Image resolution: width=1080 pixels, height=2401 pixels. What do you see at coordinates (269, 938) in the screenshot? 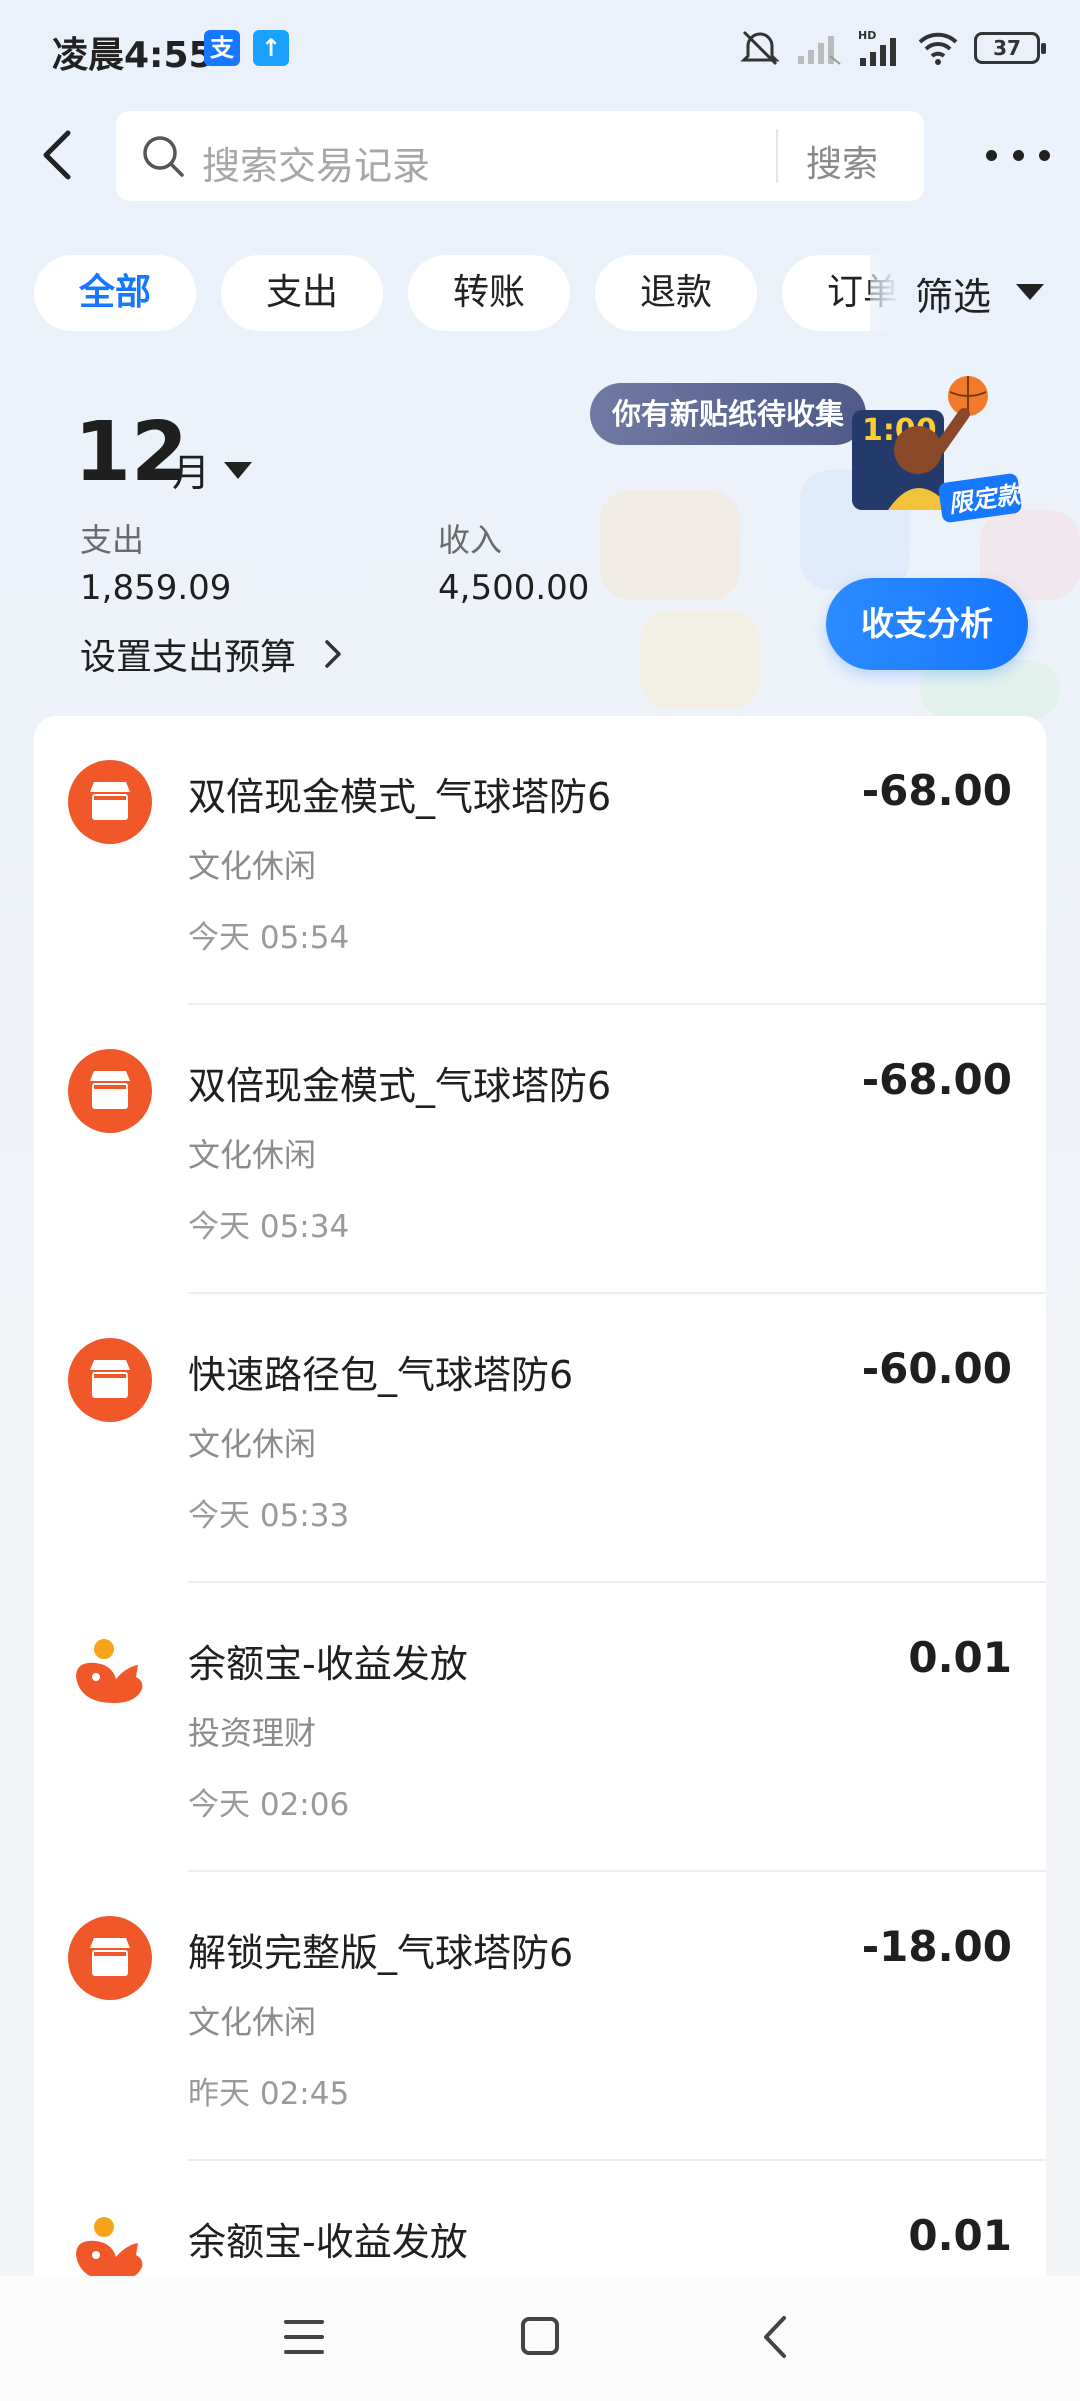
I see `transaction-time: 今天 05:54` at bounding box center [269, 938].